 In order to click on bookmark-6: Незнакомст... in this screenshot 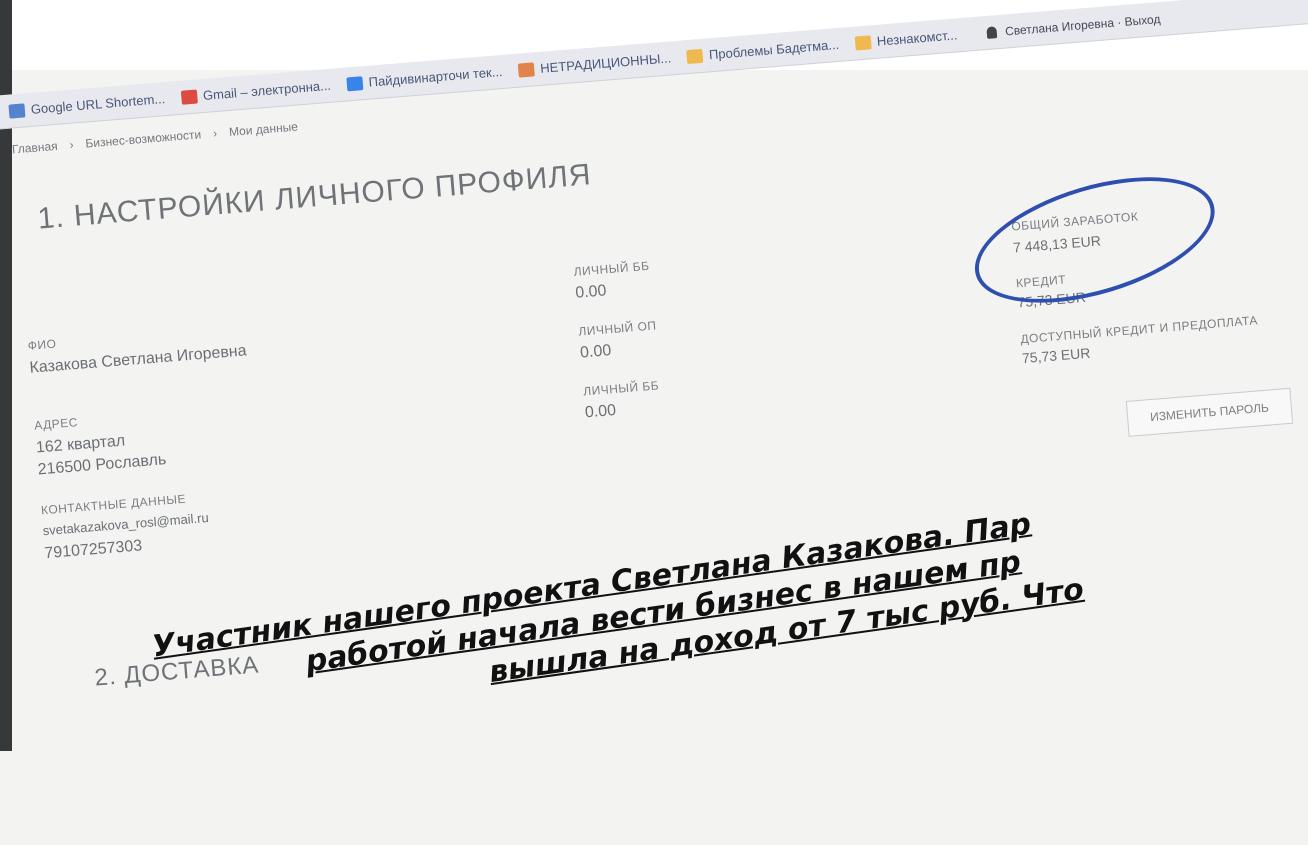, I will do `click(906, 39)`.